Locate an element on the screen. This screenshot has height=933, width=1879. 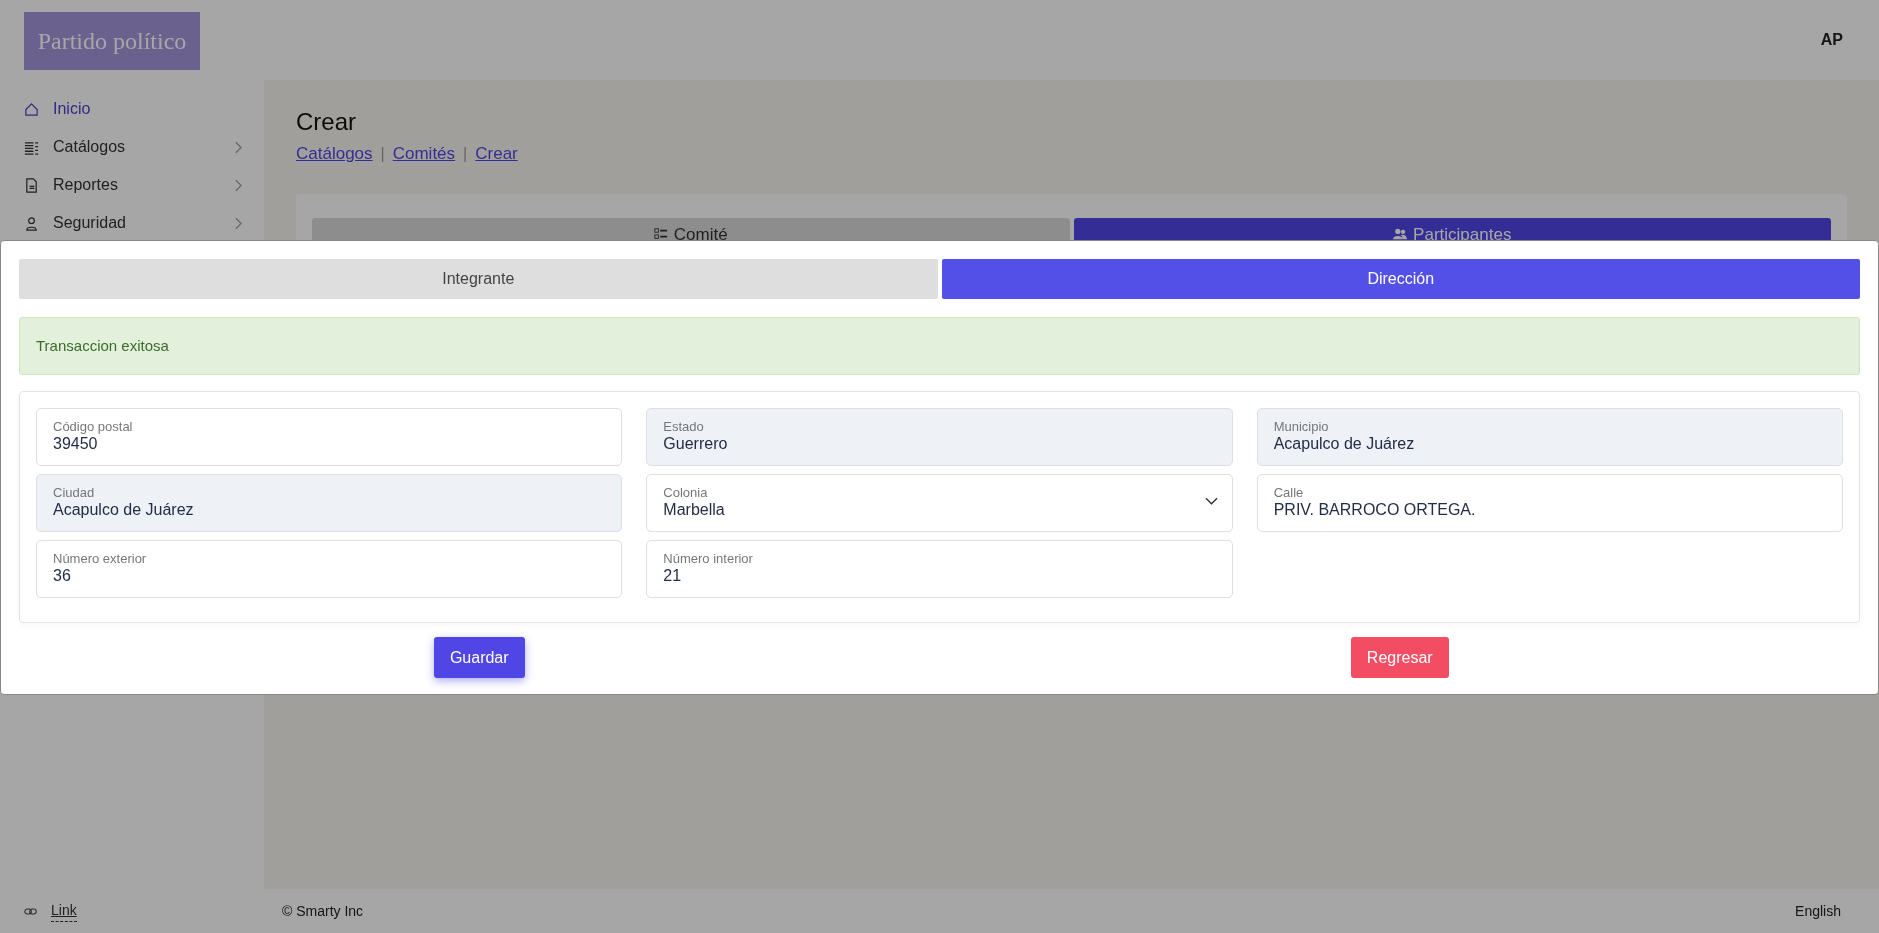
input-field: Calle PRIV. BARROCO ORTEGA. is located at coordinates (1549, 503).